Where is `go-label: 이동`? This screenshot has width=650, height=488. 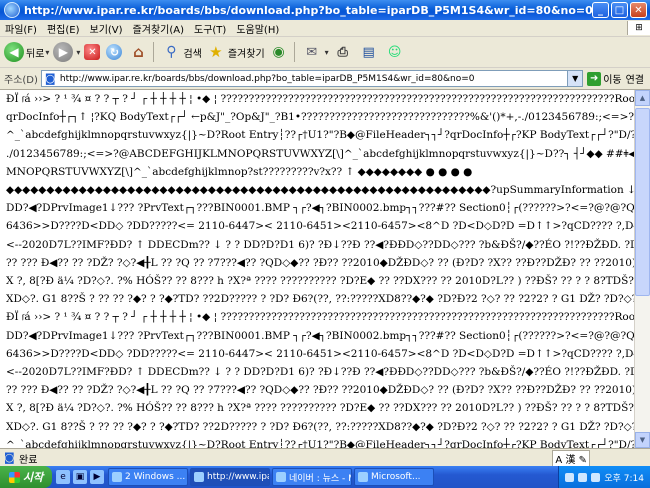
go-label: 이동 is located at coordinates (612, 80).